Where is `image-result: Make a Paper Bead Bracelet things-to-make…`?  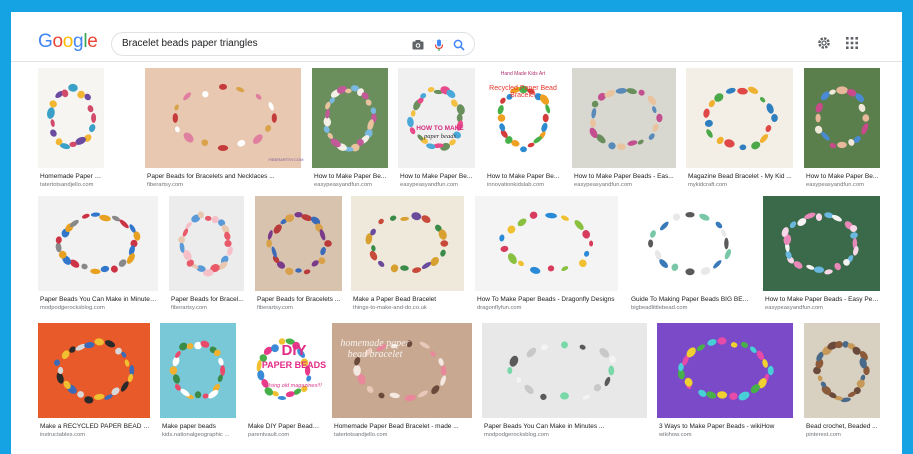
image-result: Make a Paper Bead Bracelet things-to-make… is located at coordinates (407, 258).